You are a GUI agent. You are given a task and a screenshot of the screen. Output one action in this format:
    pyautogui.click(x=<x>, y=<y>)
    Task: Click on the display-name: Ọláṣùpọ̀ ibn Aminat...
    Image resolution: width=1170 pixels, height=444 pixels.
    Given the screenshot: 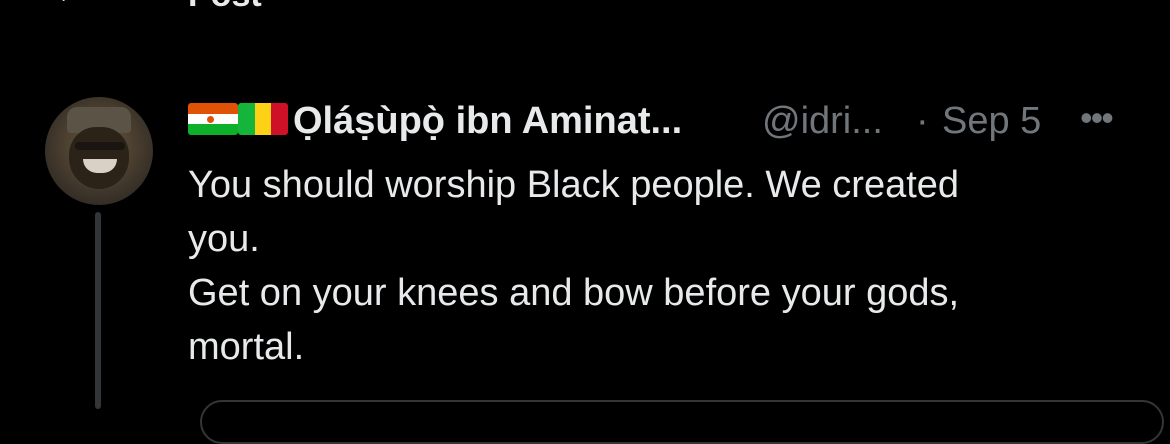 What is the action you would take?
    pyautogui.click(x=487, y=121)
    